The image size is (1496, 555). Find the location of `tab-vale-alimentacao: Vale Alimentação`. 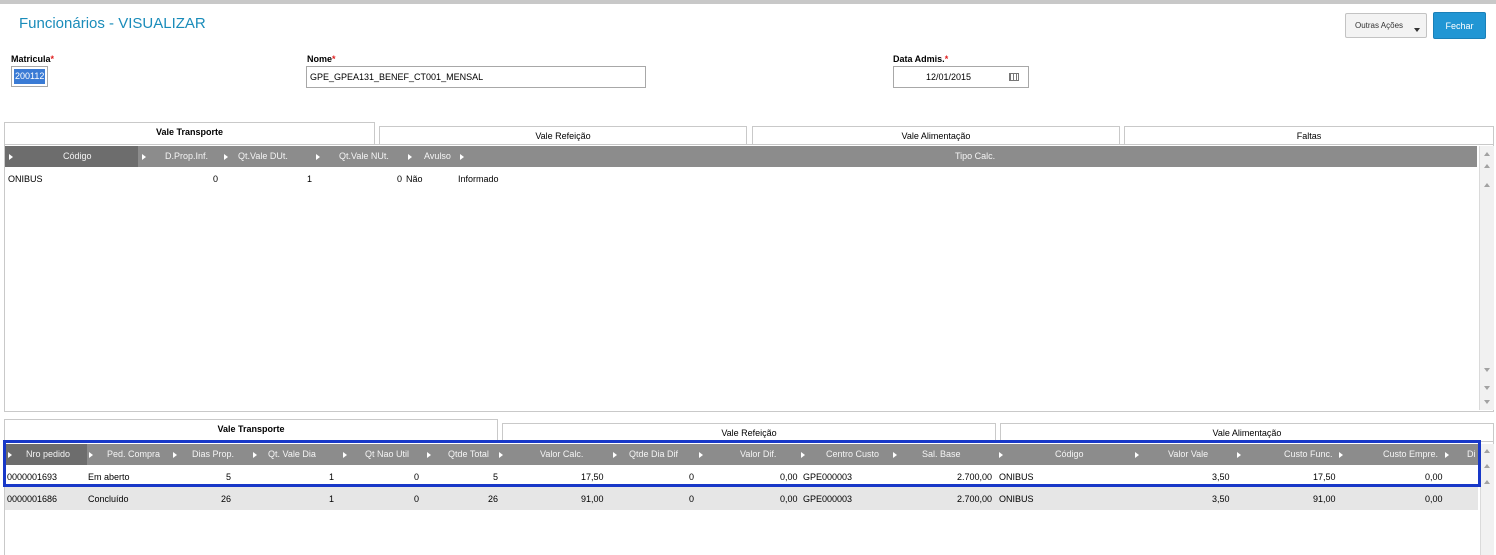

tab-vale-alimentacao: Vale Alimentação is located at coordinates (936, 135).